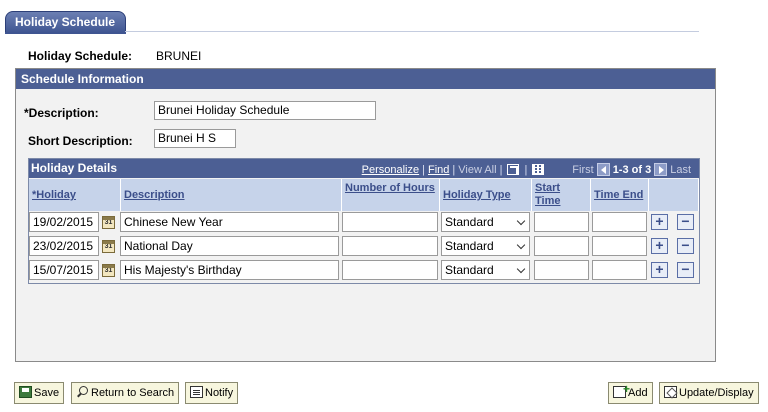 The height and width of the screenshot is (412, 768). What do you see at coordinates (661, 169) in the screenshot?
I see `next-row-icon` at bounding box center [661, 169].